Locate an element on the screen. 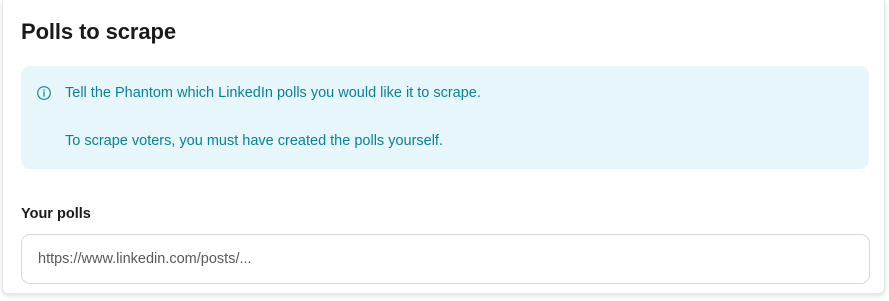 This screenshot has height=301, width=889. section-title: Polls to scrape is located at coordinates (99, 31).